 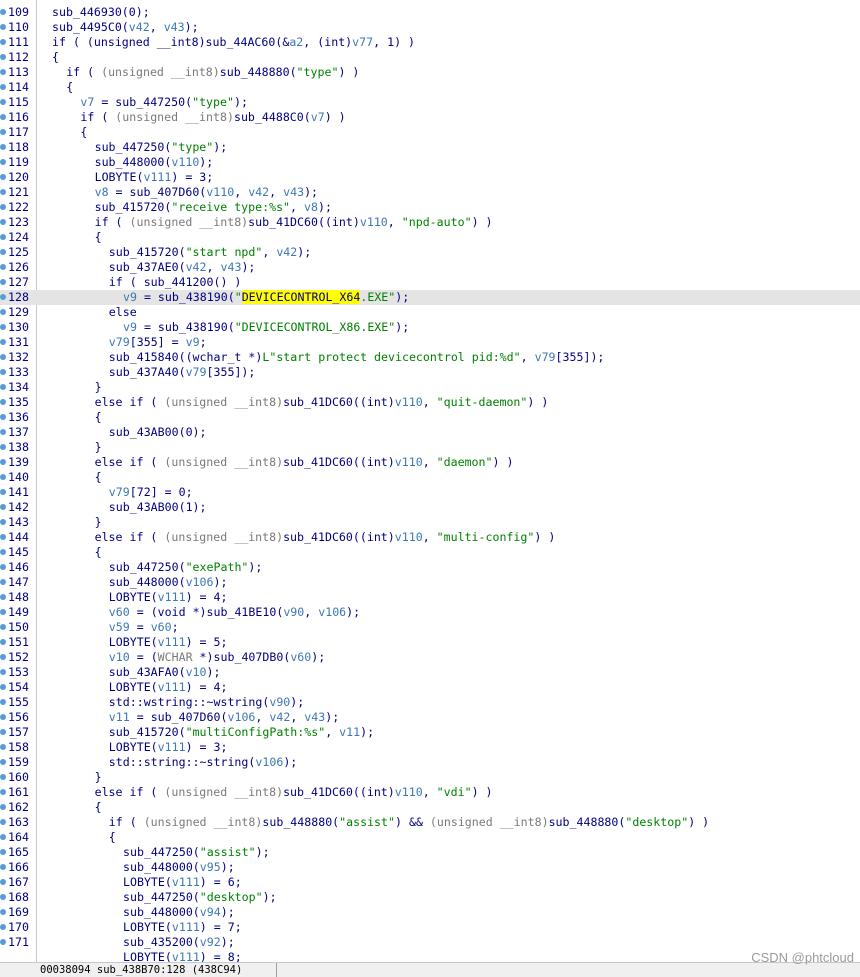 I want to click on code-line: 154 LOBYTE(v111) = 4;, so click(x=430, y=687).